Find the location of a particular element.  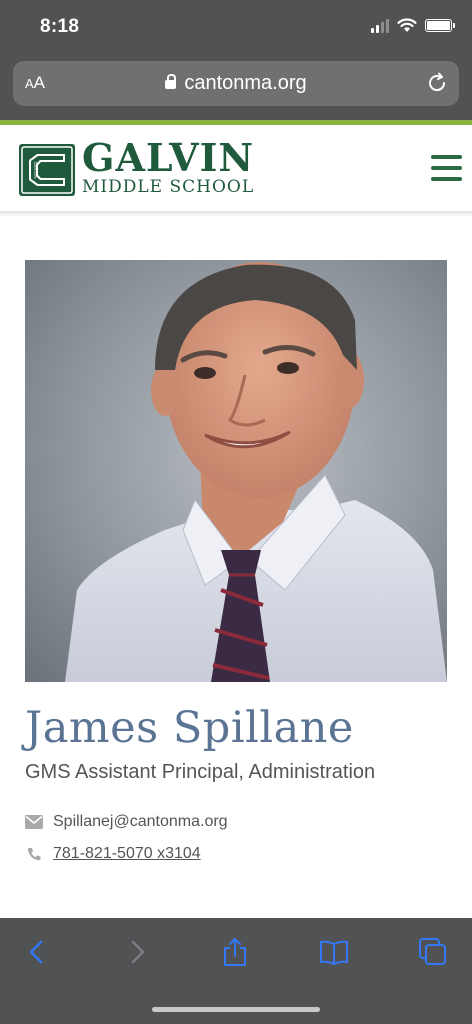

envelope-icon is located at coordinates (34, 822).